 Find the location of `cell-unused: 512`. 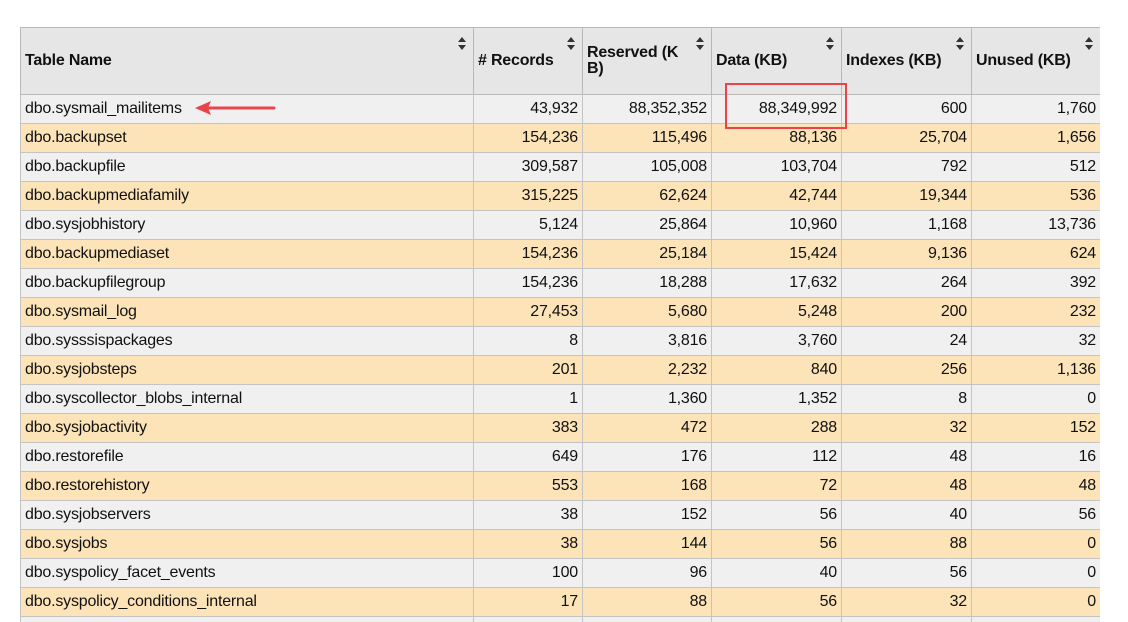

cell-unused: 512 is located at coordinates (1035, 167).